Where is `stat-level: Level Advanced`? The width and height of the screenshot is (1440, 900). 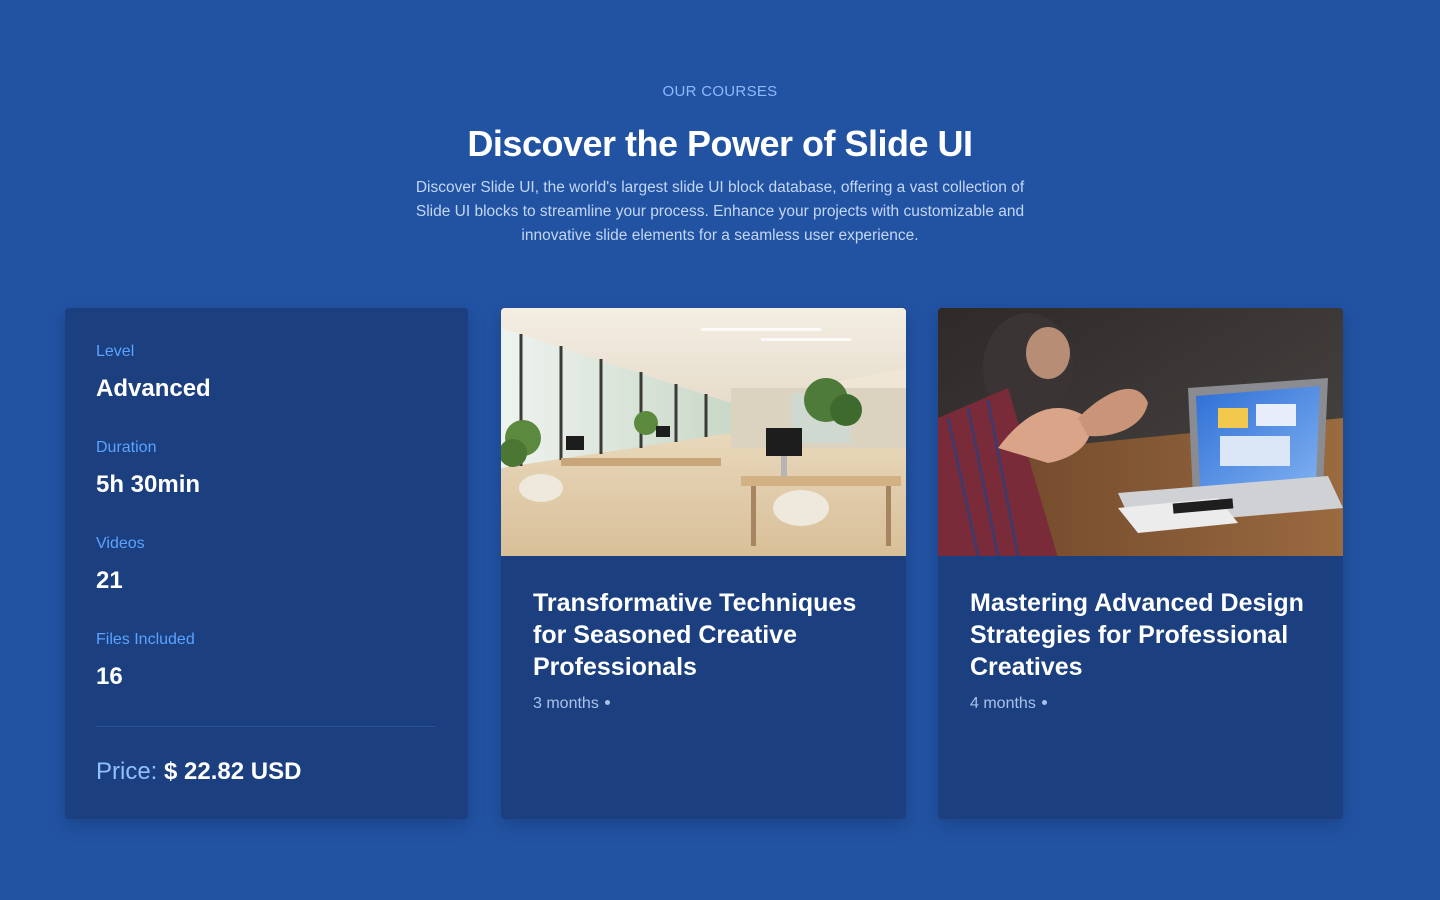
stat-level: Level Advanced is located at coordinates (266, 390).